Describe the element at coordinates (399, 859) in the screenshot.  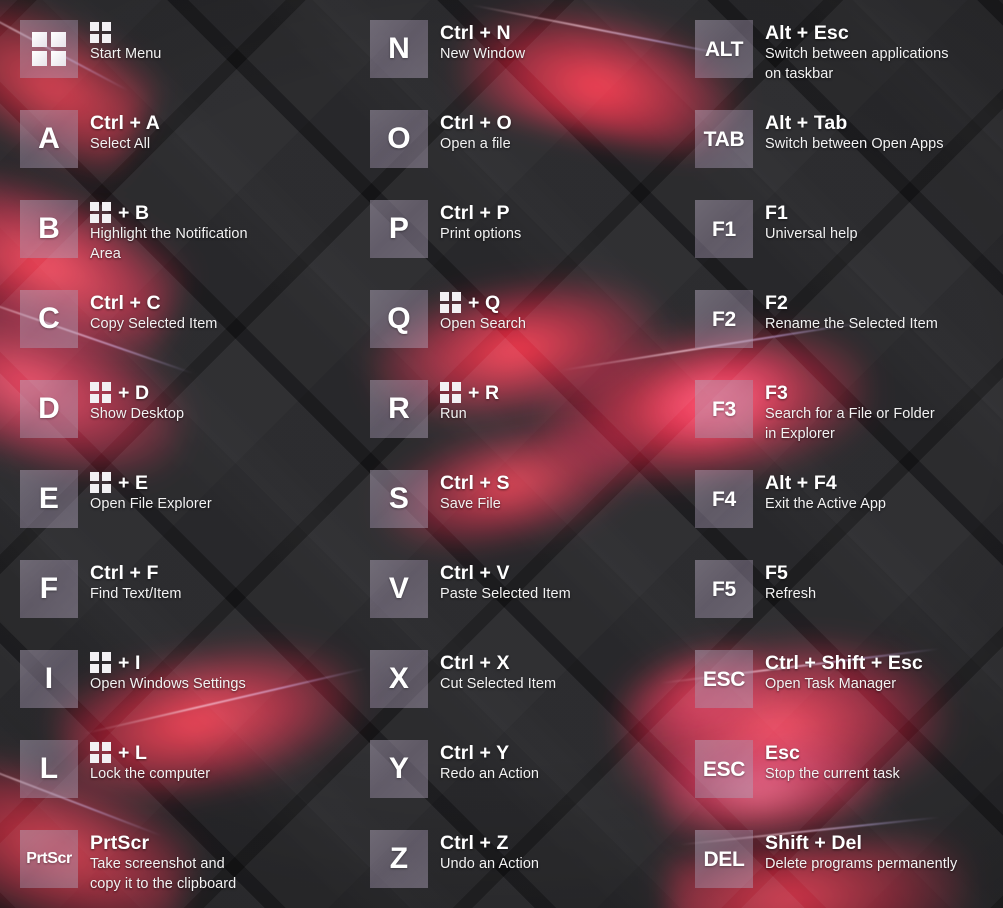
I see `key-tile-z: Z` at that location.